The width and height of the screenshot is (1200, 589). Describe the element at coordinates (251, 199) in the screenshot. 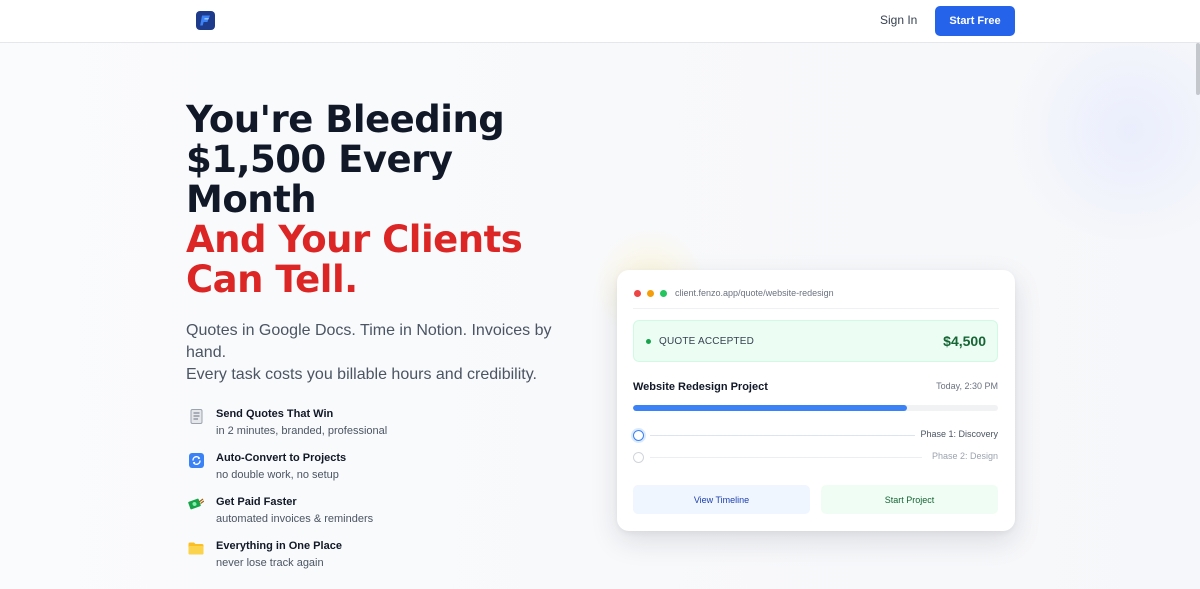

I see `headline-line: Month` at that location.